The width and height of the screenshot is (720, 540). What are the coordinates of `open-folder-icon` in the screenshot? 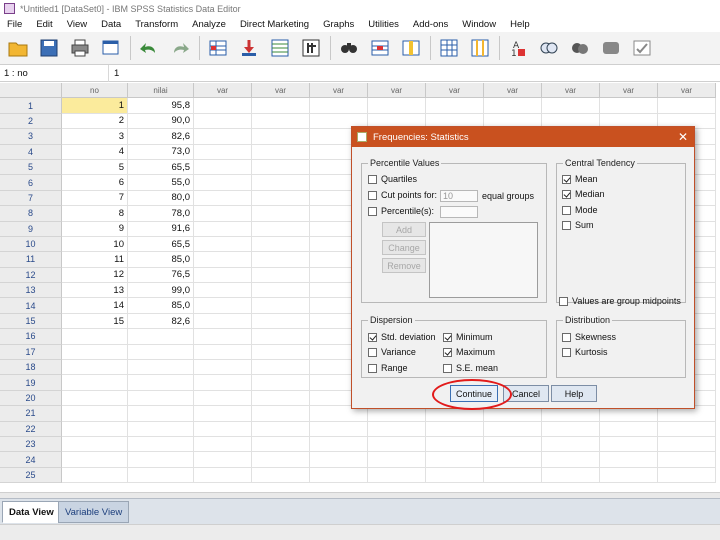 It's located at (18, 48).